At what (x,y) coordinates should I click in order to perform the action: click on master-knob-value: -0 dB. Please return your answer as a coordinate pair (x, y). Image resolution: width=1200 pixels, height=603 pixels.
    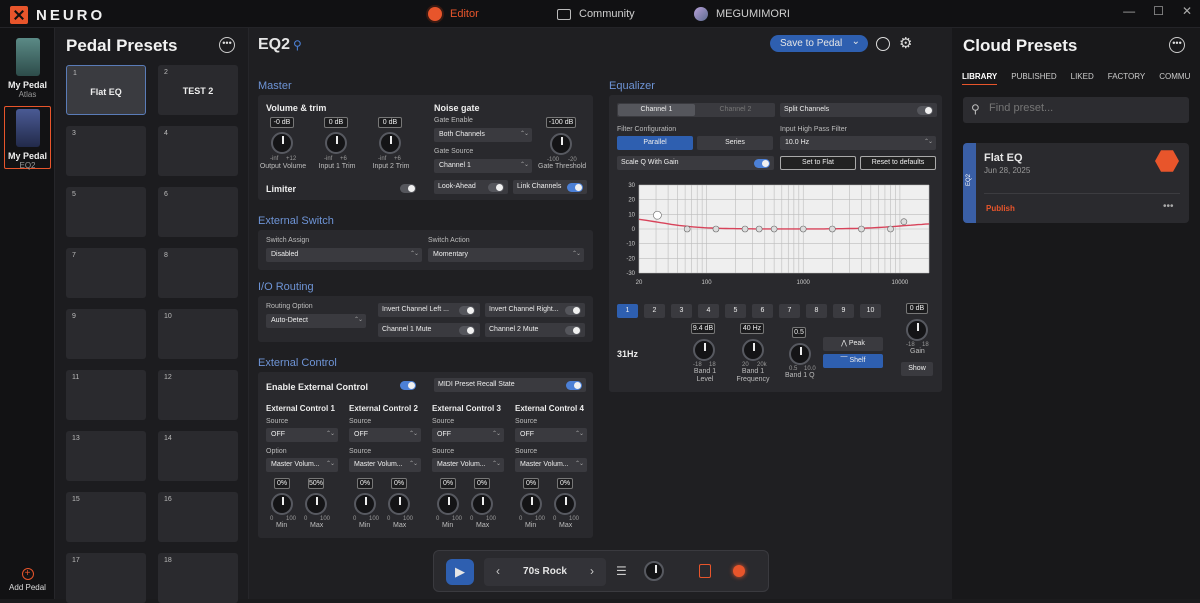
    Looking at the image, I should click on (282, 122).